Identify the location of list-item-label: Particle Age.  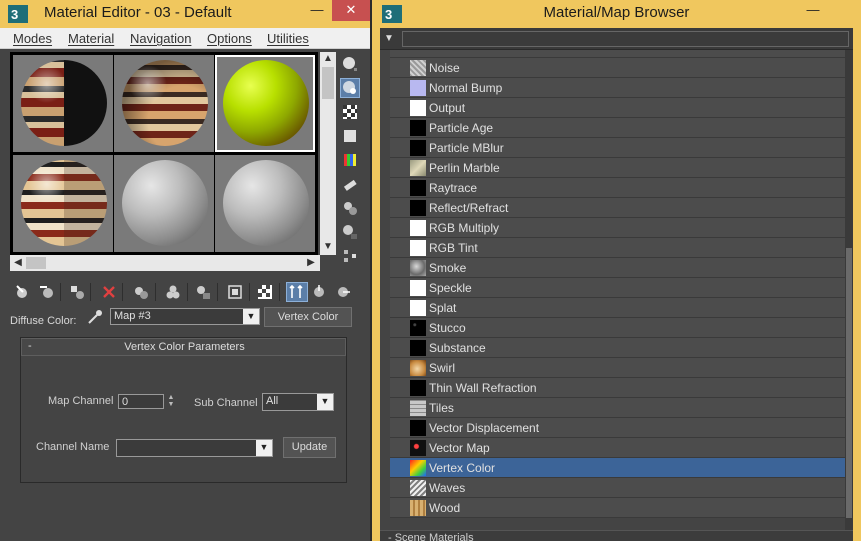
(461, 128).